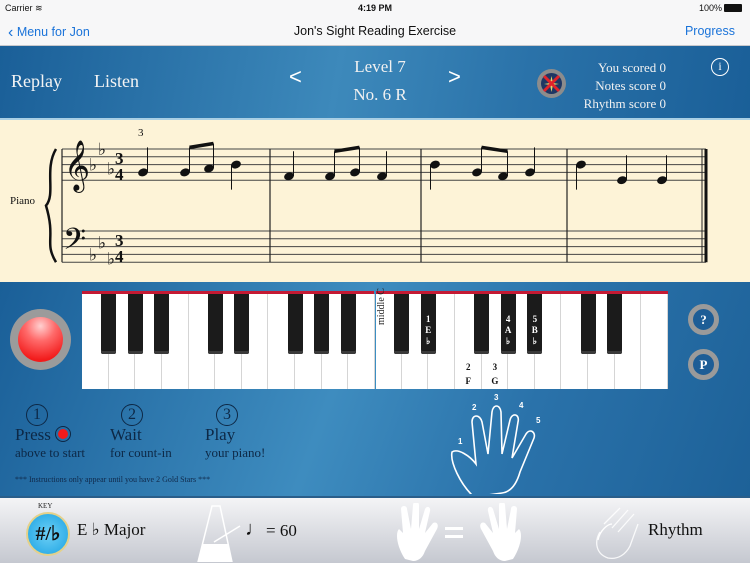 This screenshot has height=563, width=750. Describe the element at coordinates (281, 531) in the screenshot. I see `tempo-value: = 60` at that location.